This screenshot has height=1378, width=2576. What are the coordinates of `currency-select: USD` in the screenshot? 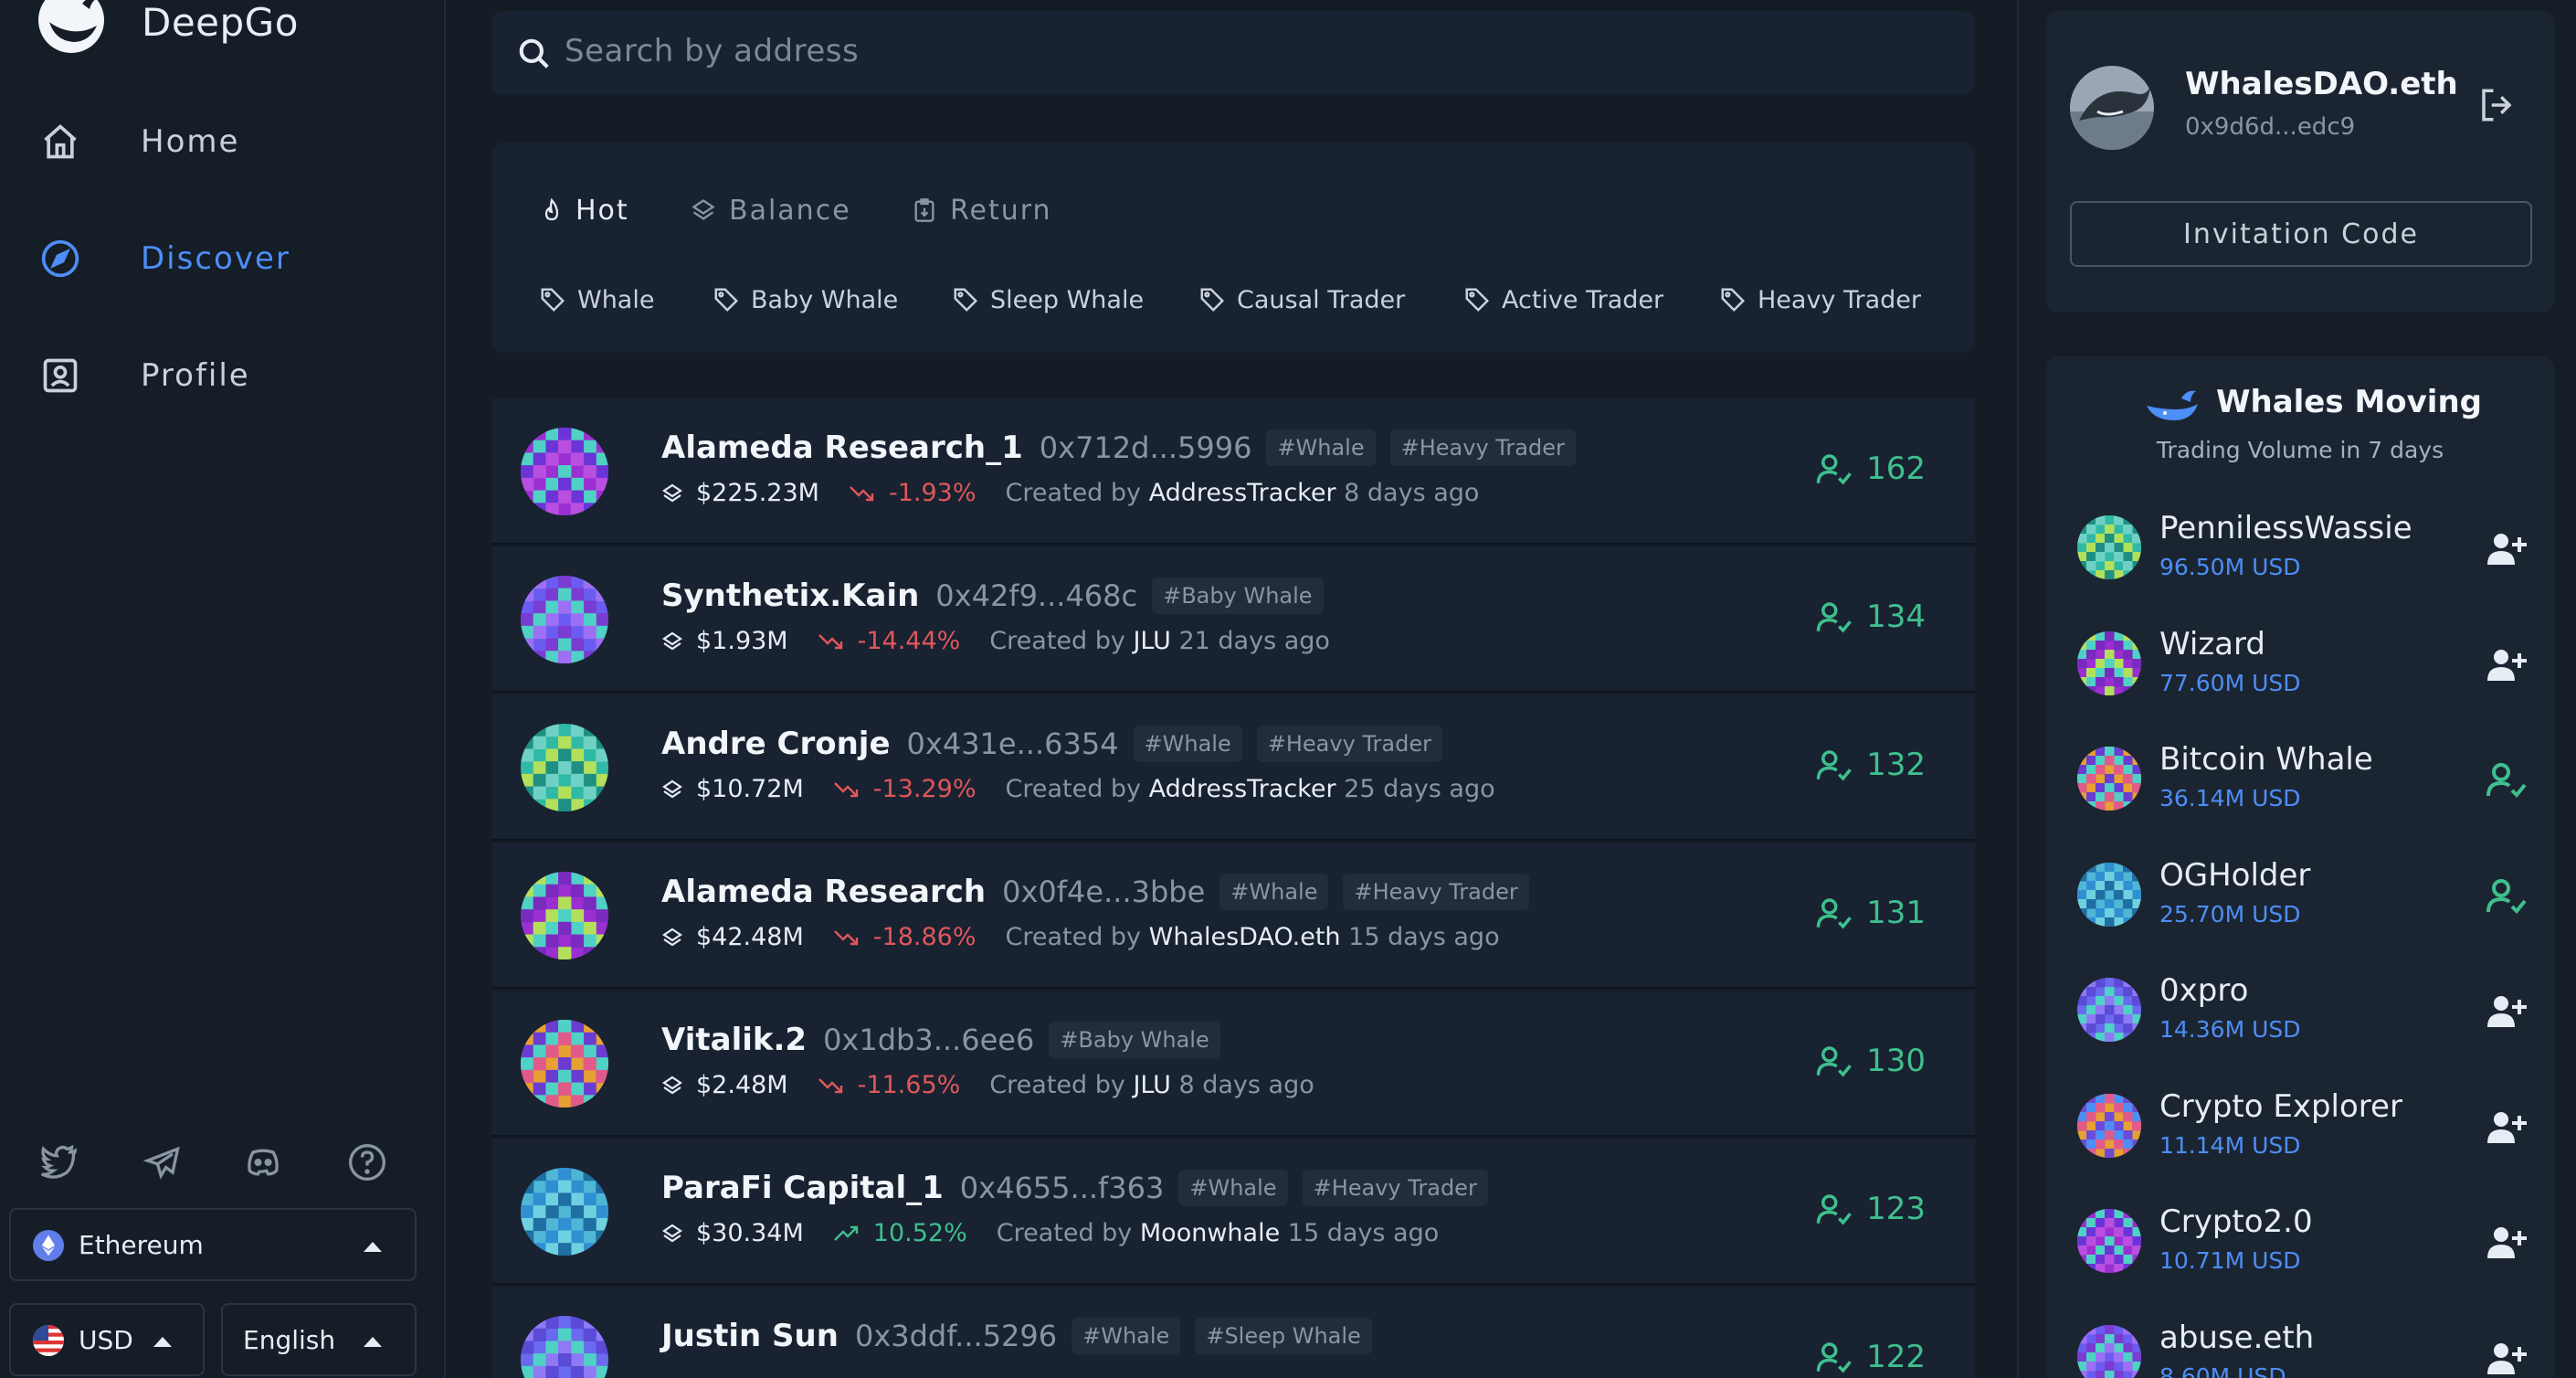 It's located at (107, 1340).